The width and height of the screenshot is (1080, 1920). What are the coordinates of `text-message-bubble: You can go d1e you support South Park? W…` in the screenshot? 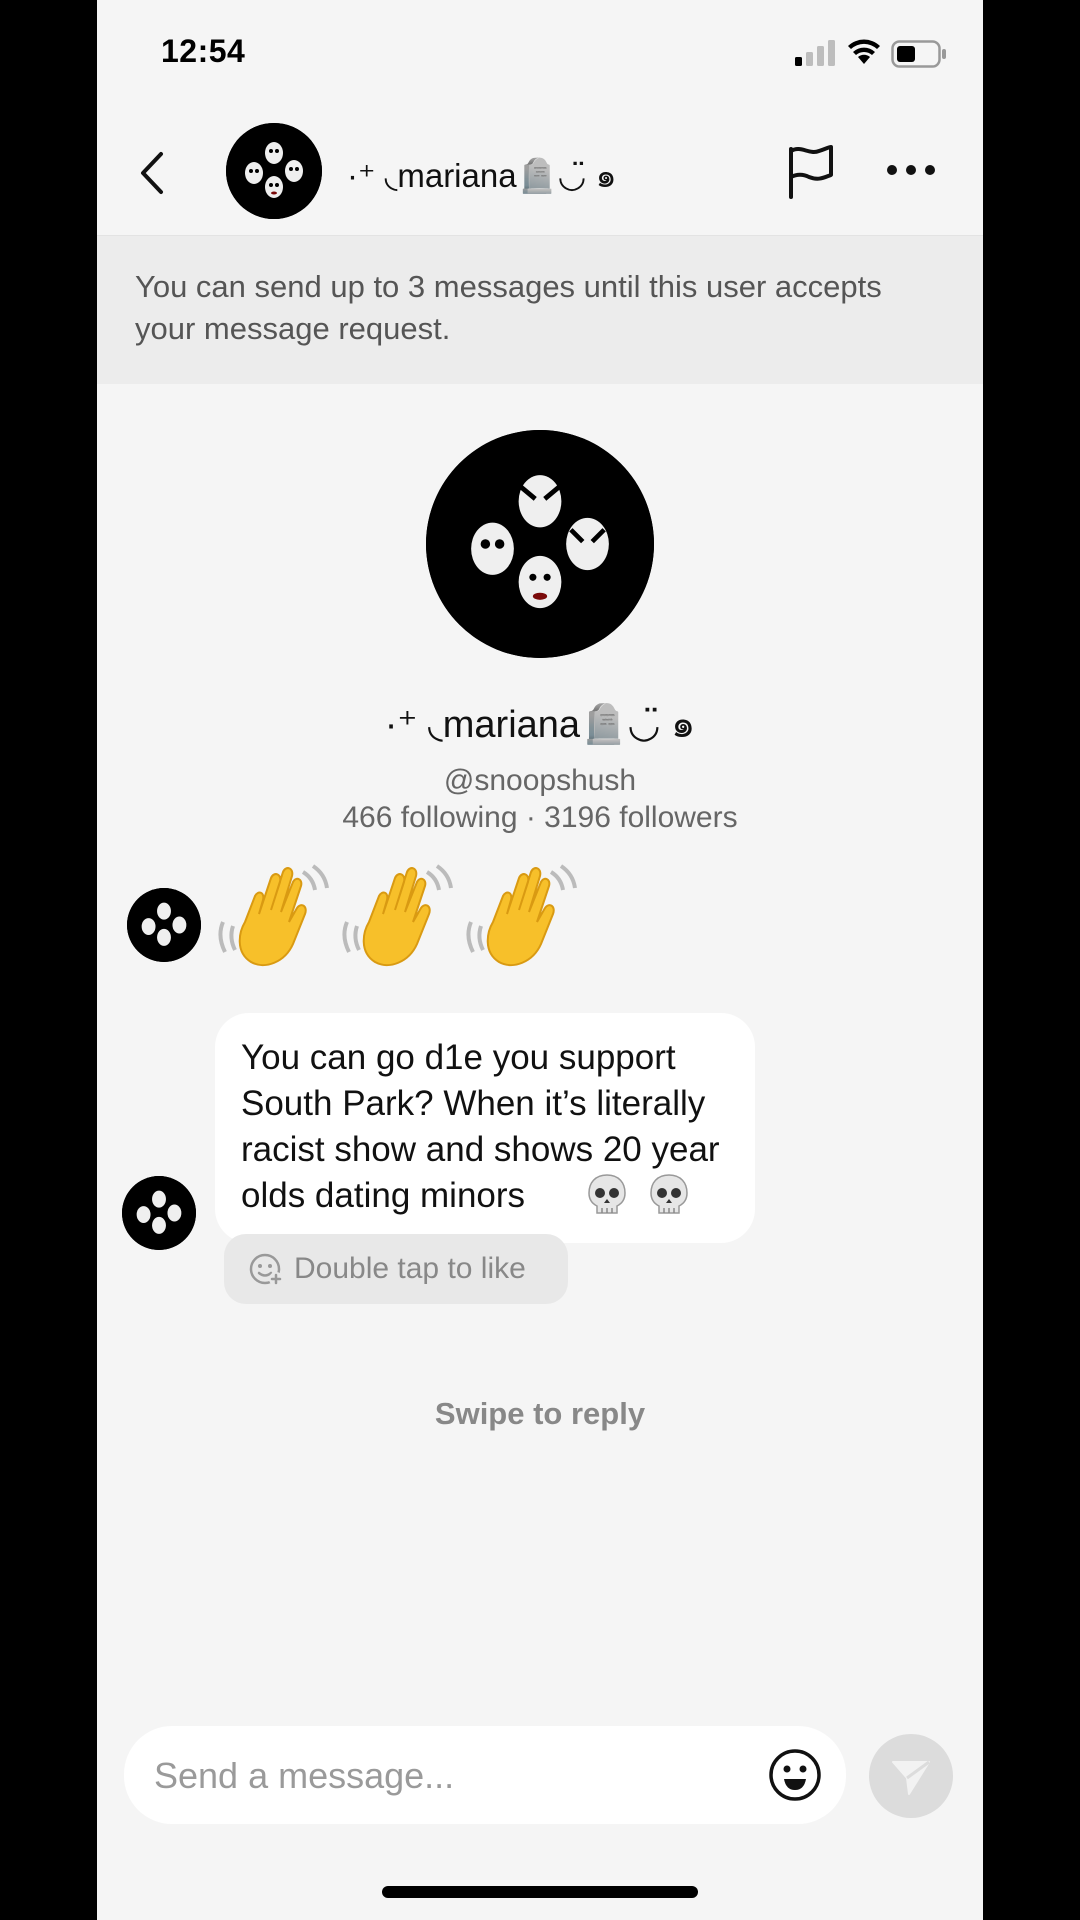 It's located at (485, 1128).